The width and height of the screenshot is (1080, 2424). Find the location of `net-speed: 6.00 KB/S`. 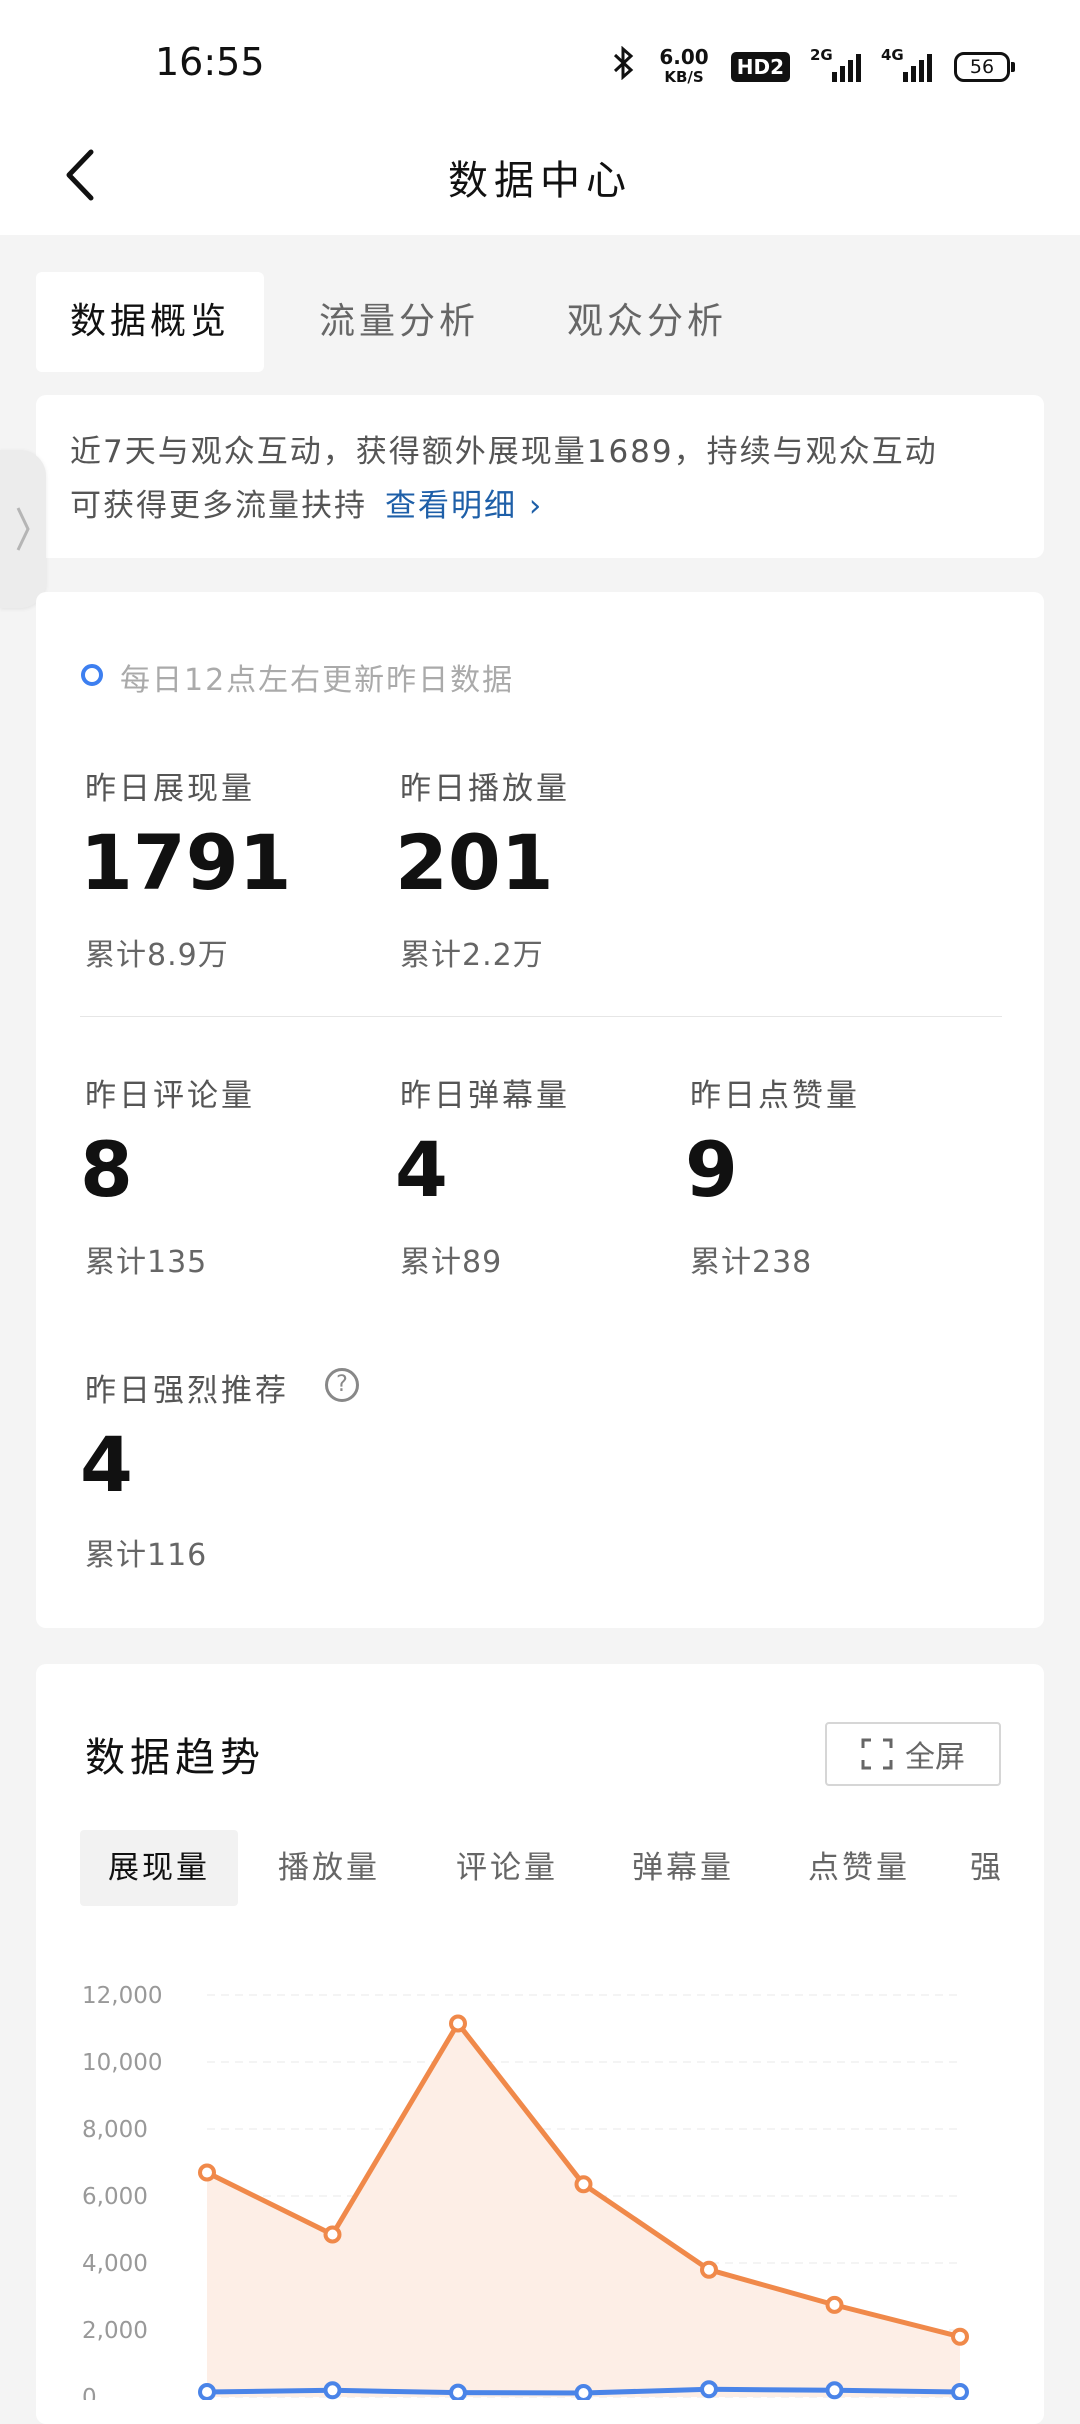

net-speed: 6.00 KB/S is located at coordinates (683, 67).